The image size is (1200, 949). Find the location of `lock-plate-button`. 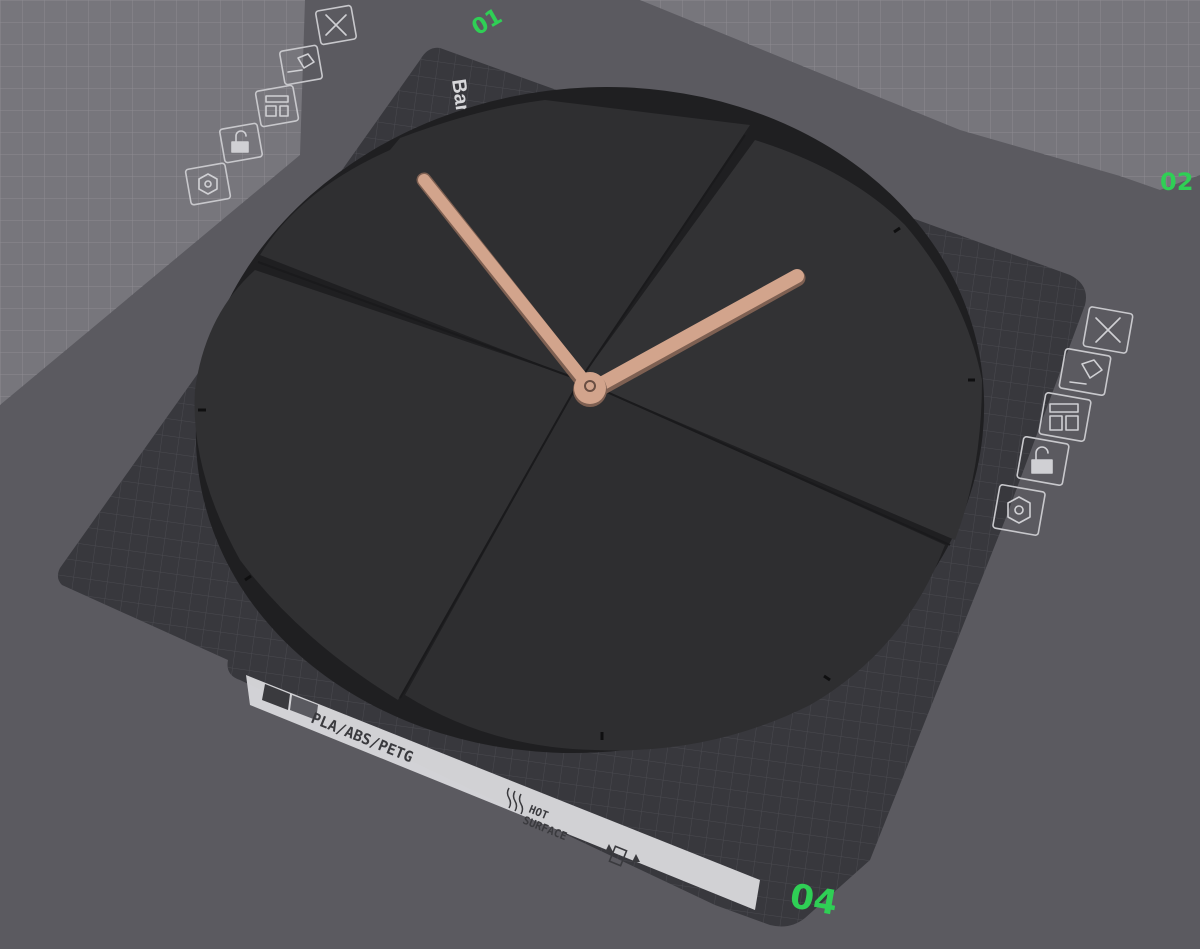

lock-plate-button is located at coordinates (1043, 461).